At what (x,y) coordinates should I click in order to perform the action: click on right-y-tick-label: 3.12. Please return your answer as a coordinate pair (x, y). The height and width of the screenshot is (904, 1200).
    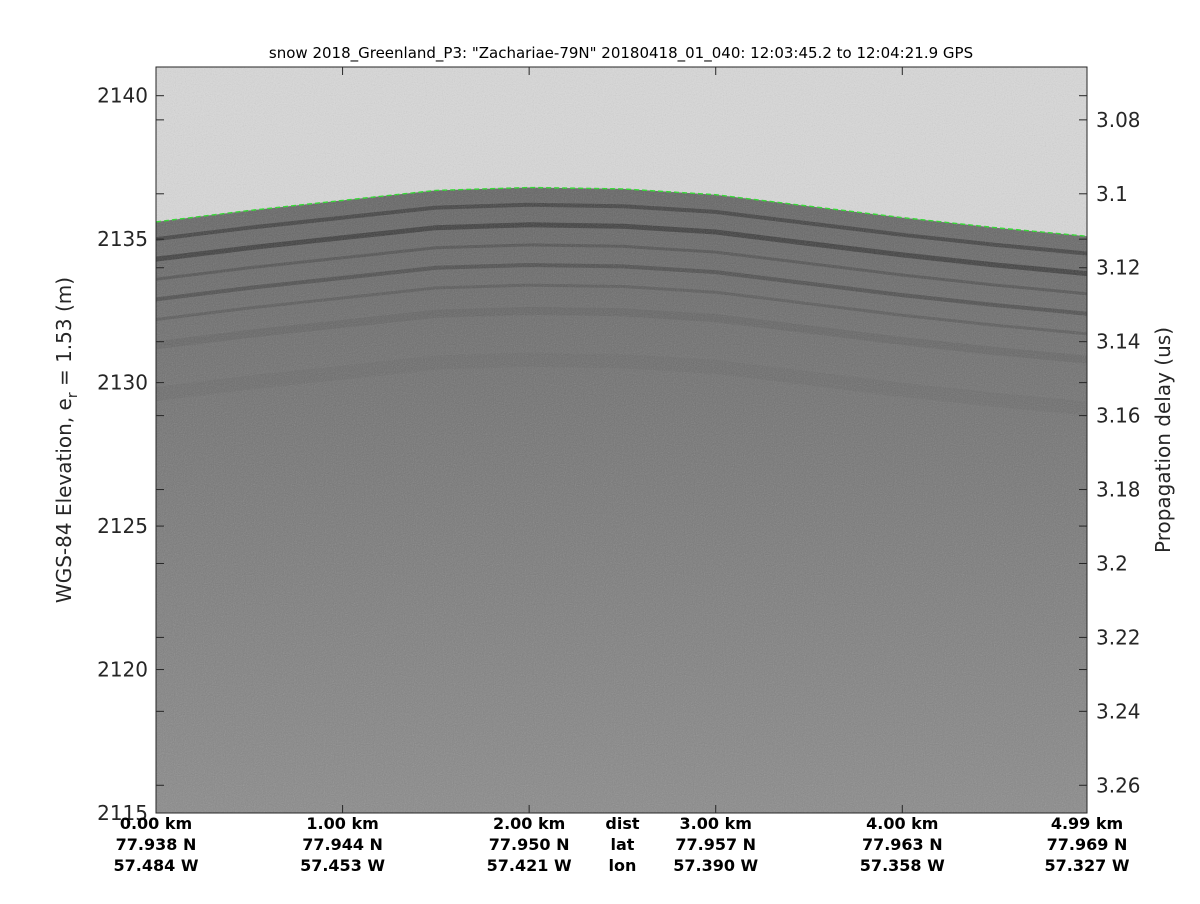
    Looking at the image, I should click on (1118, 268).